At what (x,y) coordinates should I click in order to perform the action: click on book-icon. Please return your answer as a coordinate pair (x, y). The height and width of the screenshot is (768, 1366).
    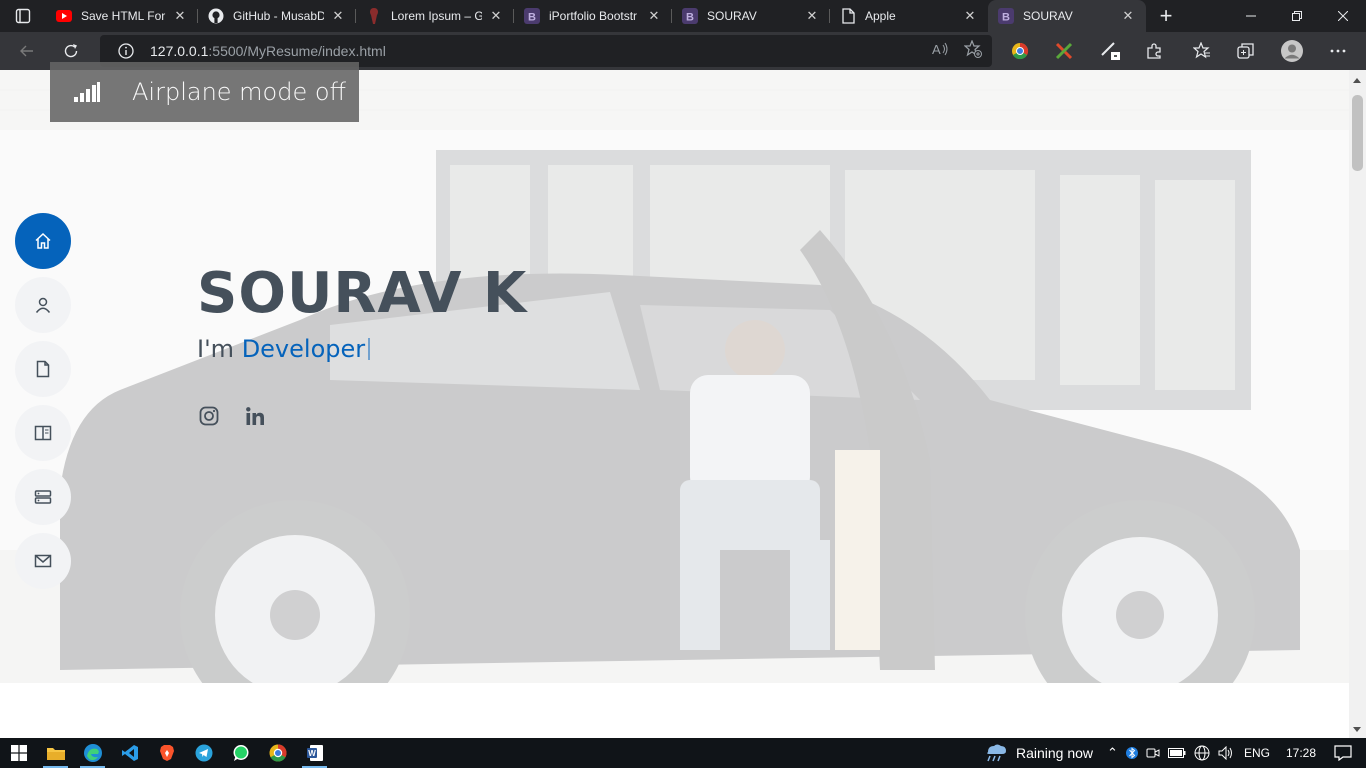
    Looking at the image, I should click on (43, 433).